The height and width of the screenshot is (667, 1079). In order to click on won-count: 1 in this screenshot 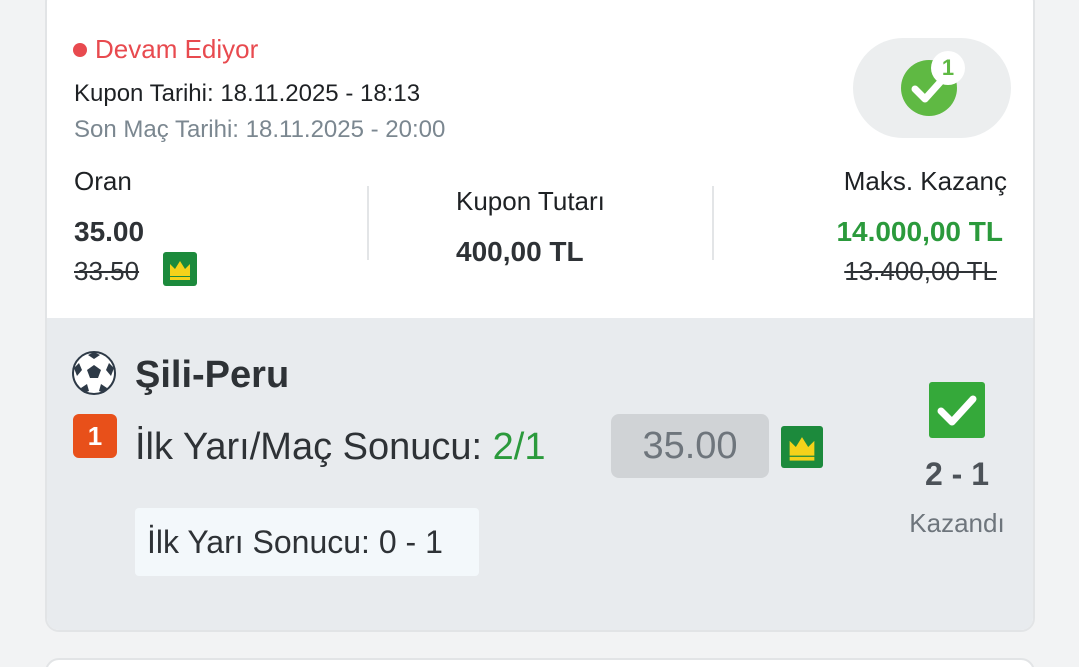, I will do `click(948, 68)`.